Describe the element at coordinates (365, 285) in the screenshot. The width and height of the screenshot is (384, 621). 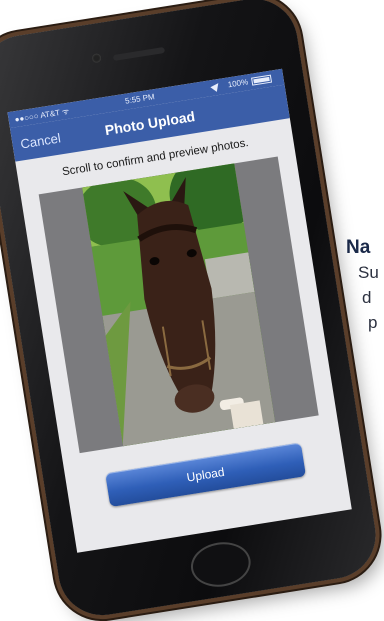
I see `side-text-block: Na Su d p` at that location.